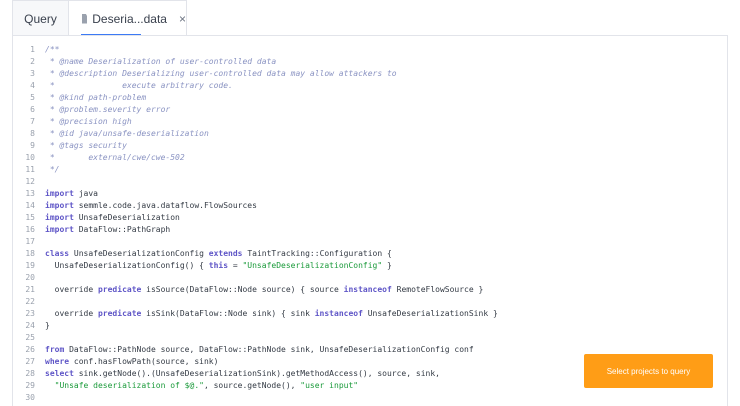 This screenshot has height=406, width=740. I want to click on code-keyword: where, so click(57, 361).